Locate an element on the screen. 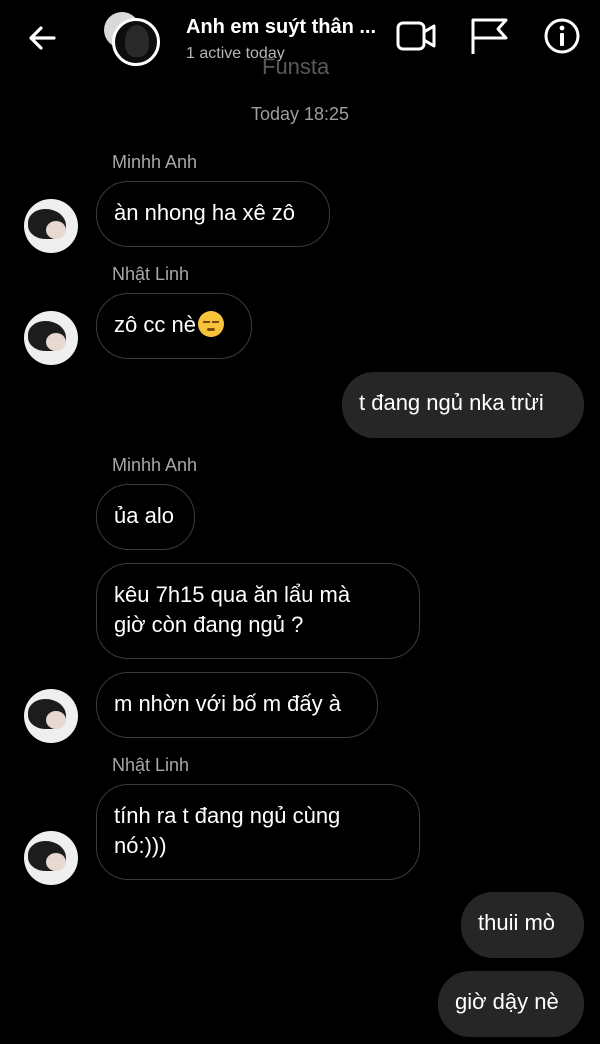 Image resolution: width=600 pixels, height=1044 pixels. message-bubble: thuii mò is located at coordinates (522, 925).